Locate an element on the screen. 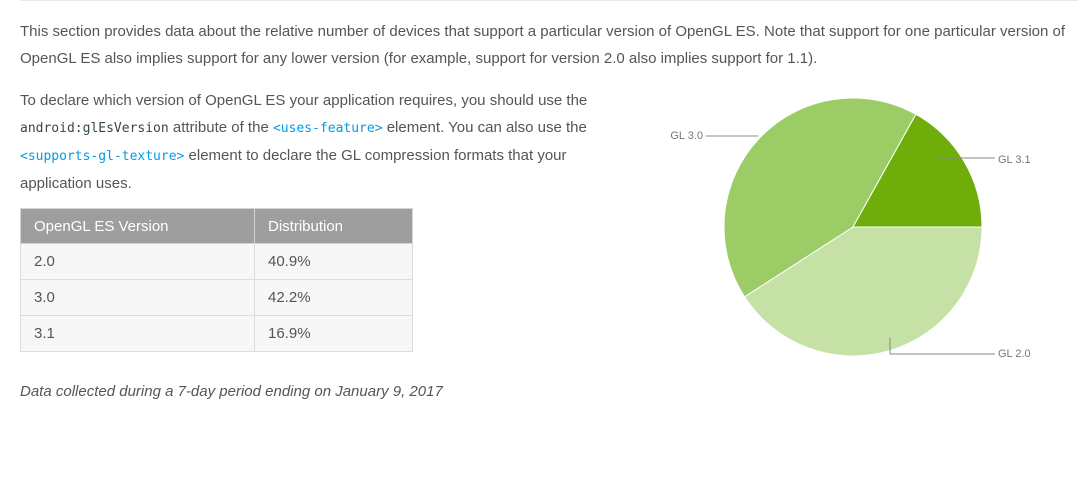 The height and width of the screenshot is (485, 1084). header-distribution: Distribution is located at coordinates (333, 226).